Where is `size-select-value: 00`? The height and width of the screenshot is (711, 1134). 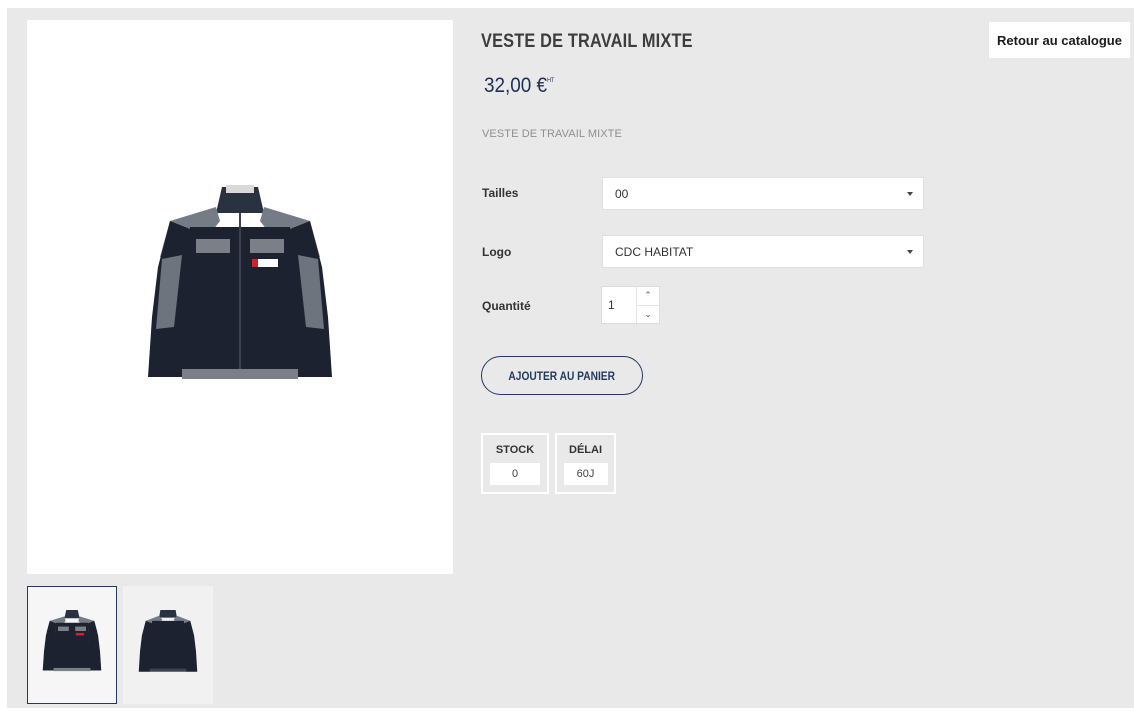 size-select-value: 00 is located at coordinates (622, 193).